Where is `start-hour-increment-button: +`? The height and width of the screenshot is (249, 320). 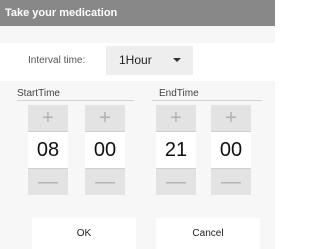 start-hour-increment-button: + is located at coordinates (48, 118).